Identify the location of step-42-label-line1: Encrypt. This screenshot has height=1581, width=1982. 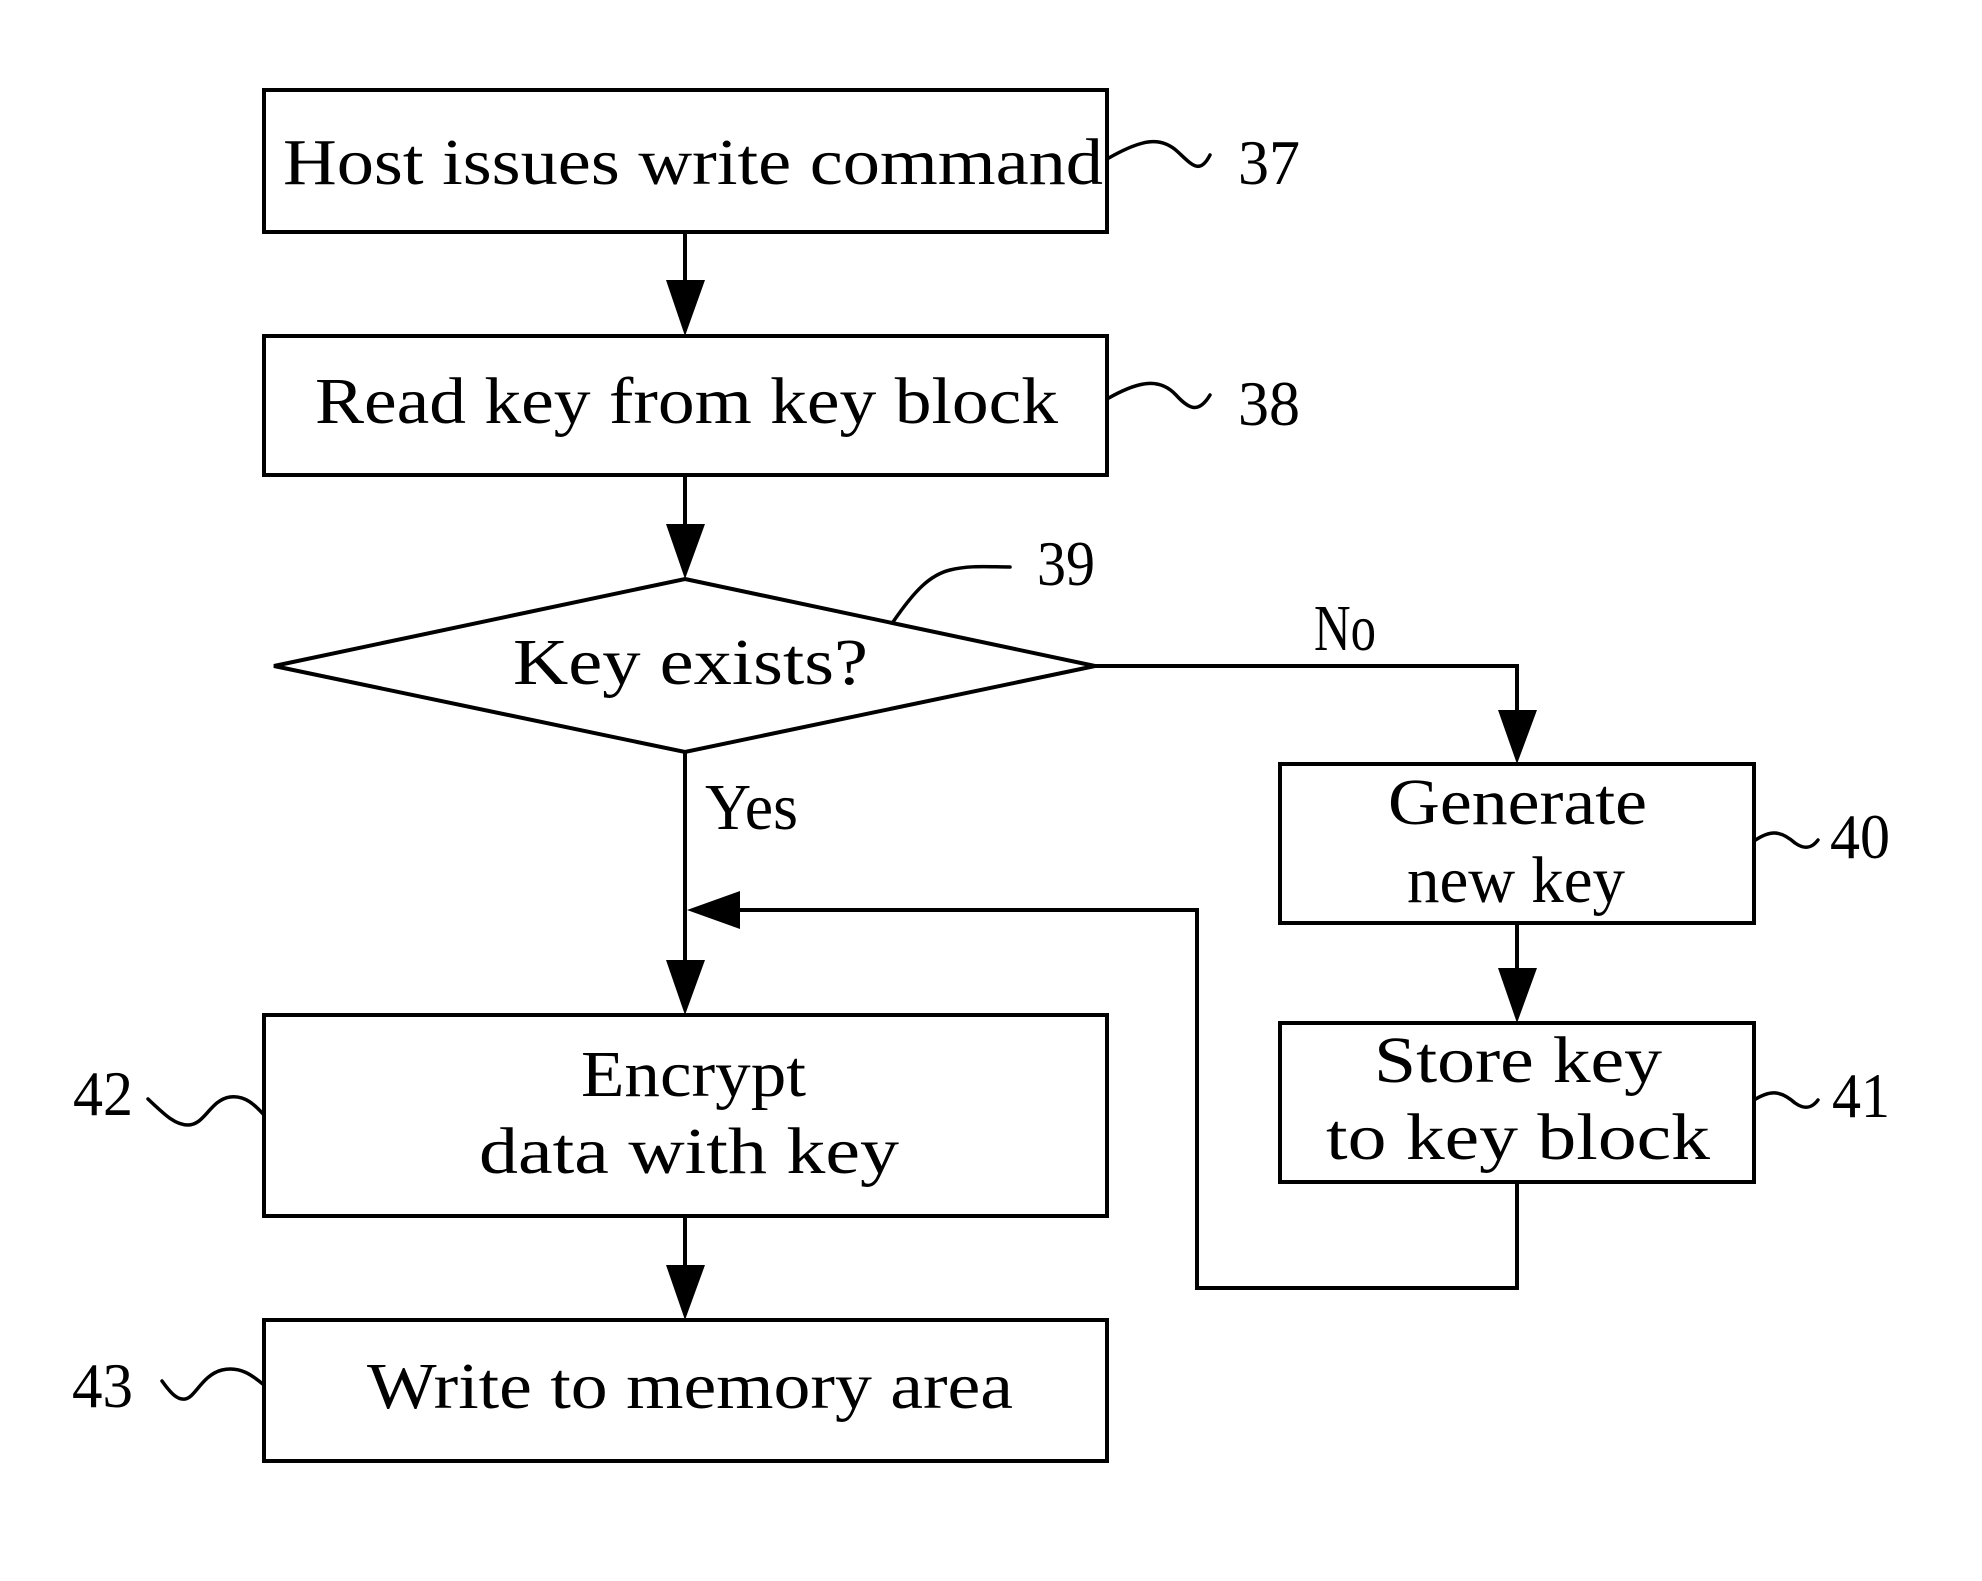
(693, 1074).